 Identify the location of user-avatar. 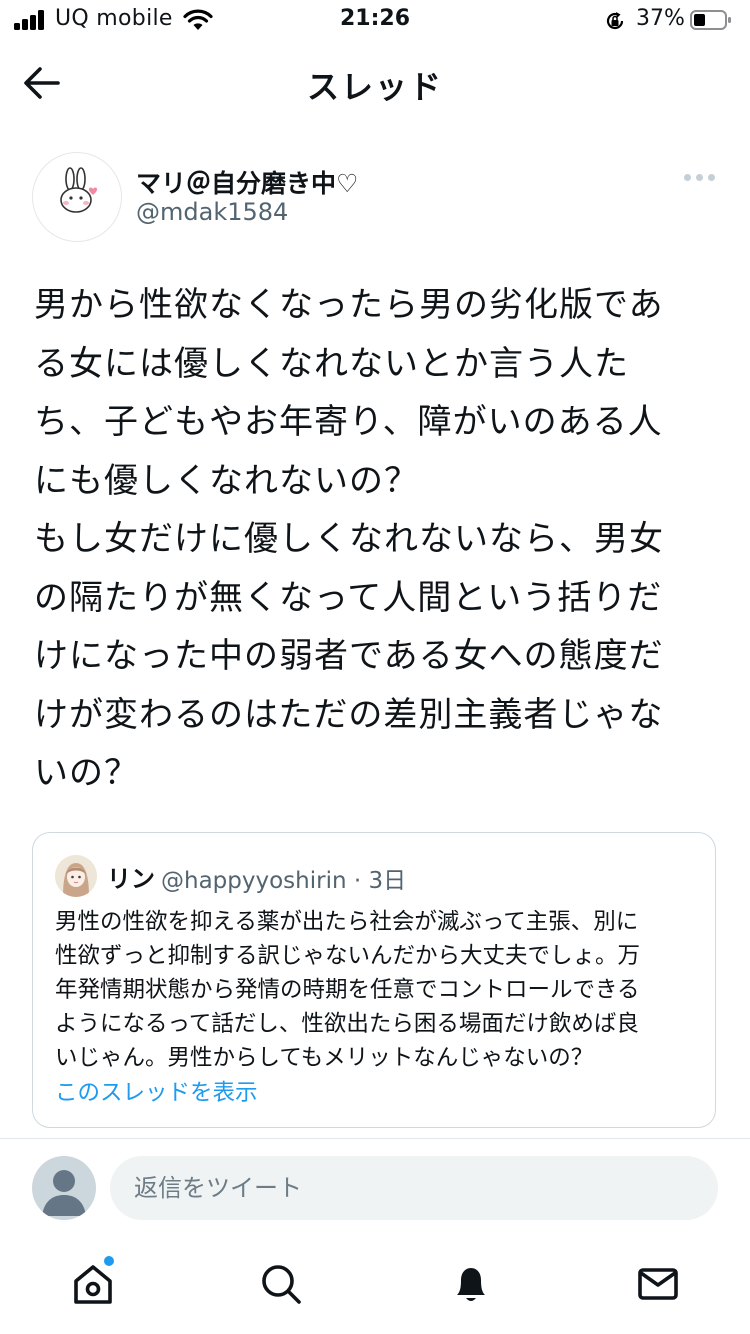
(64, 1188).